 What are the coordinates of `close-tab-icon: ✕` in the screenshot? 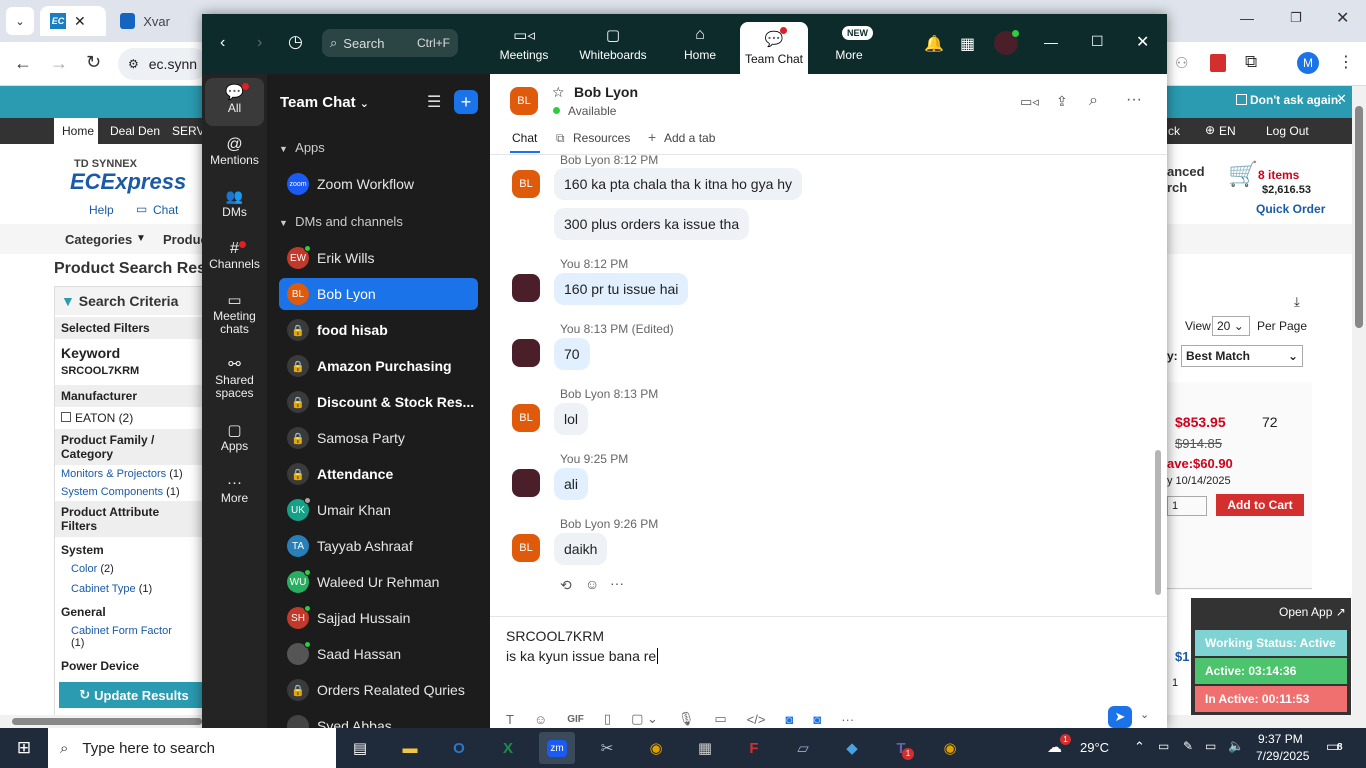 It's located at (80, 21).